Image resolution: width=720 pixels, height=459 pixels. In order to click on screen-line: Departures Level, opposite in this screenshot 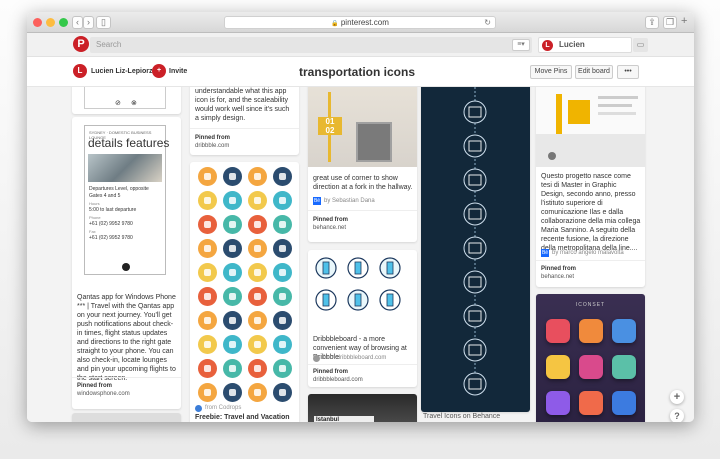, I will do `click(119, 189)`.